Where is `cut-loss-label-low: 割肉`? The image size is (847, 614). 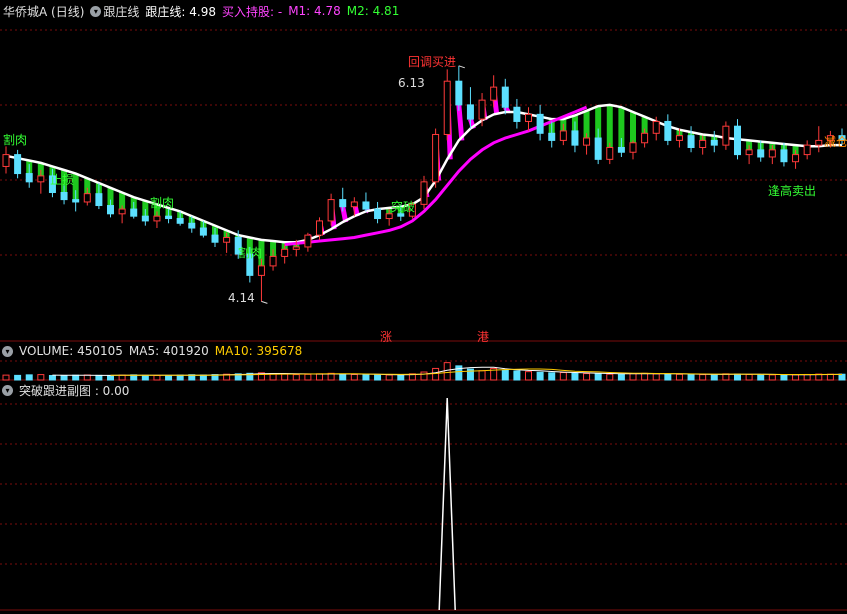 cut-loss-label-low: 割肉 is located at coordinates (250, 253).